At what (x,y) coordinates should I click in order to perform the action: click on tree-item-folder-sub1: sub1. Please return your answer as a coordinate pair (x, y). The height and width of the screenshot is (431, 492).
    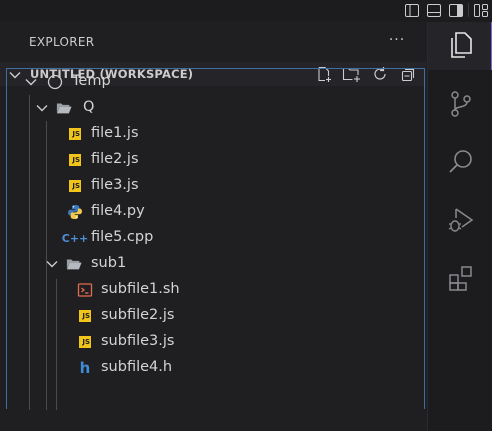
    Looking at the image, I should click on (216, 264).